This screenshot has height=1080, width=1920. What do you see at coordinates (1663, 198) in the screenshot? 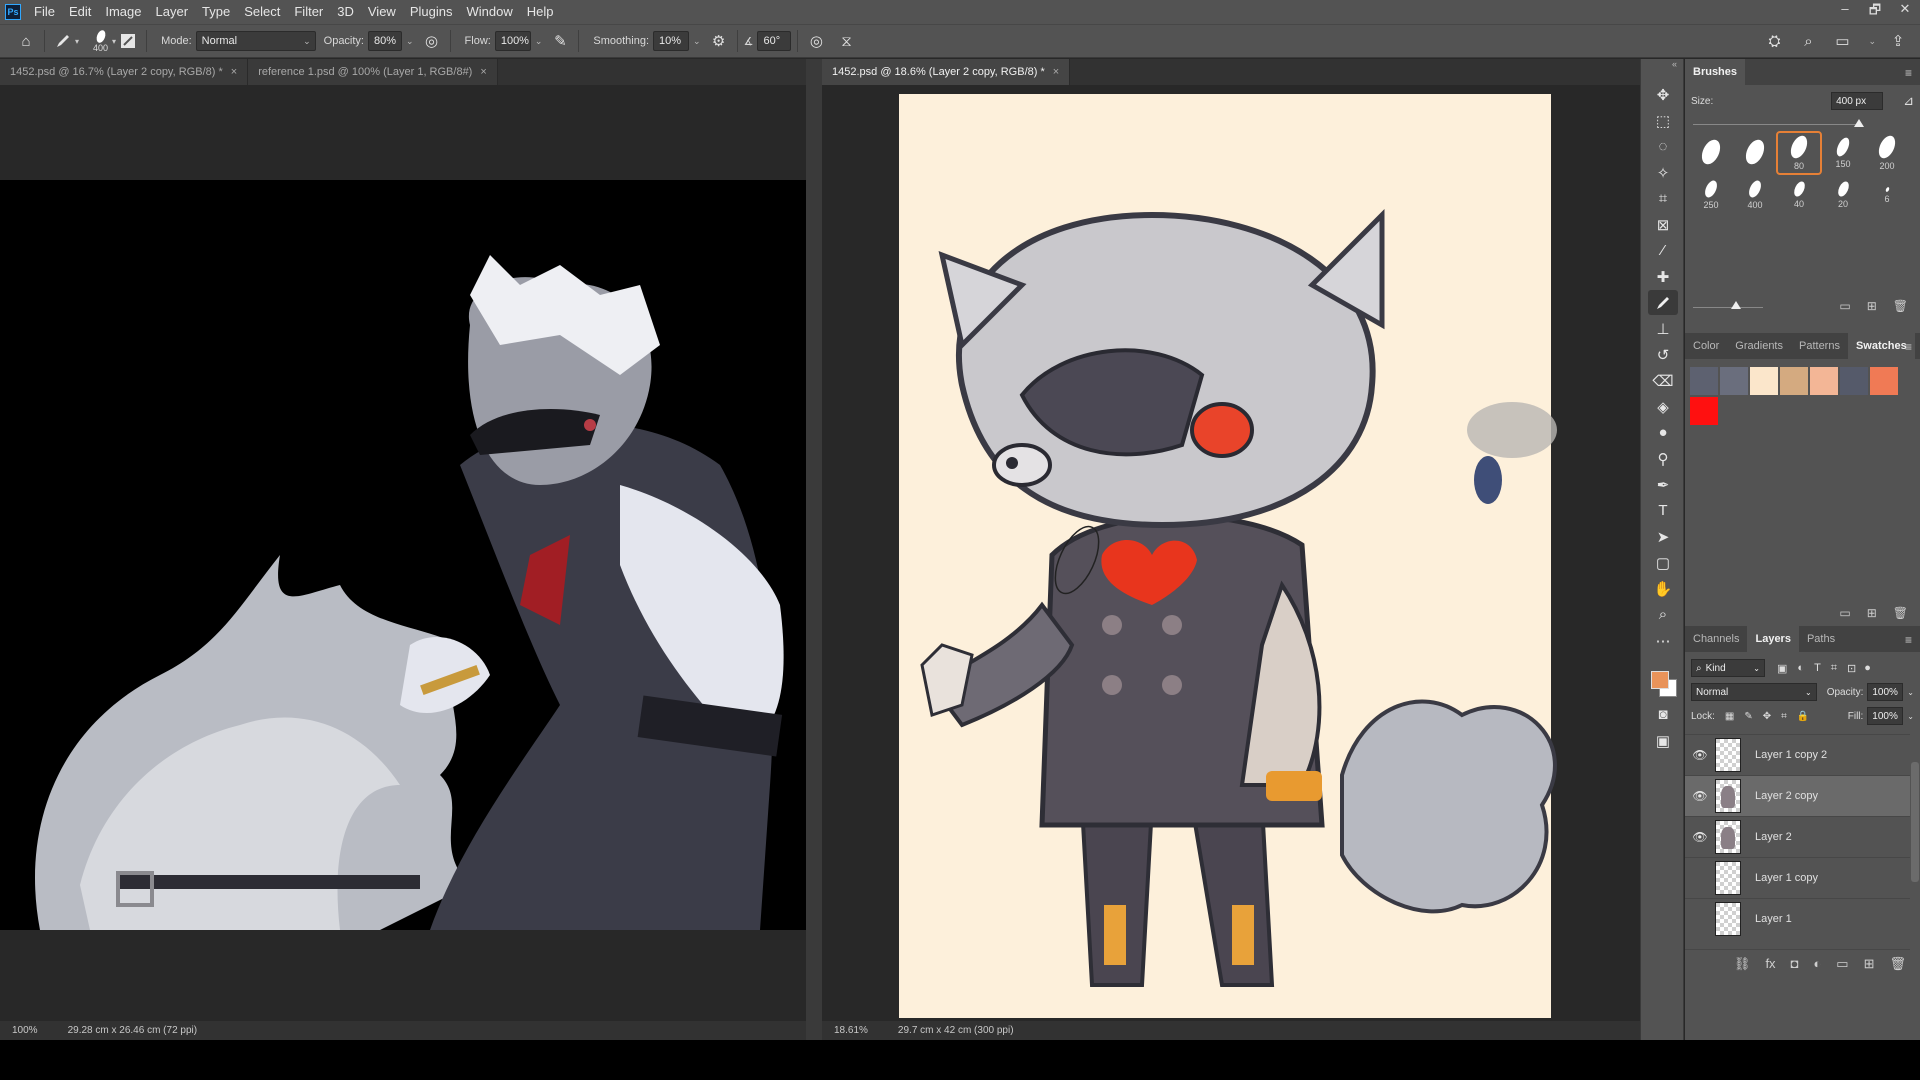
I see `crop-icon: ⌗` at bounding box center [1663, 198].